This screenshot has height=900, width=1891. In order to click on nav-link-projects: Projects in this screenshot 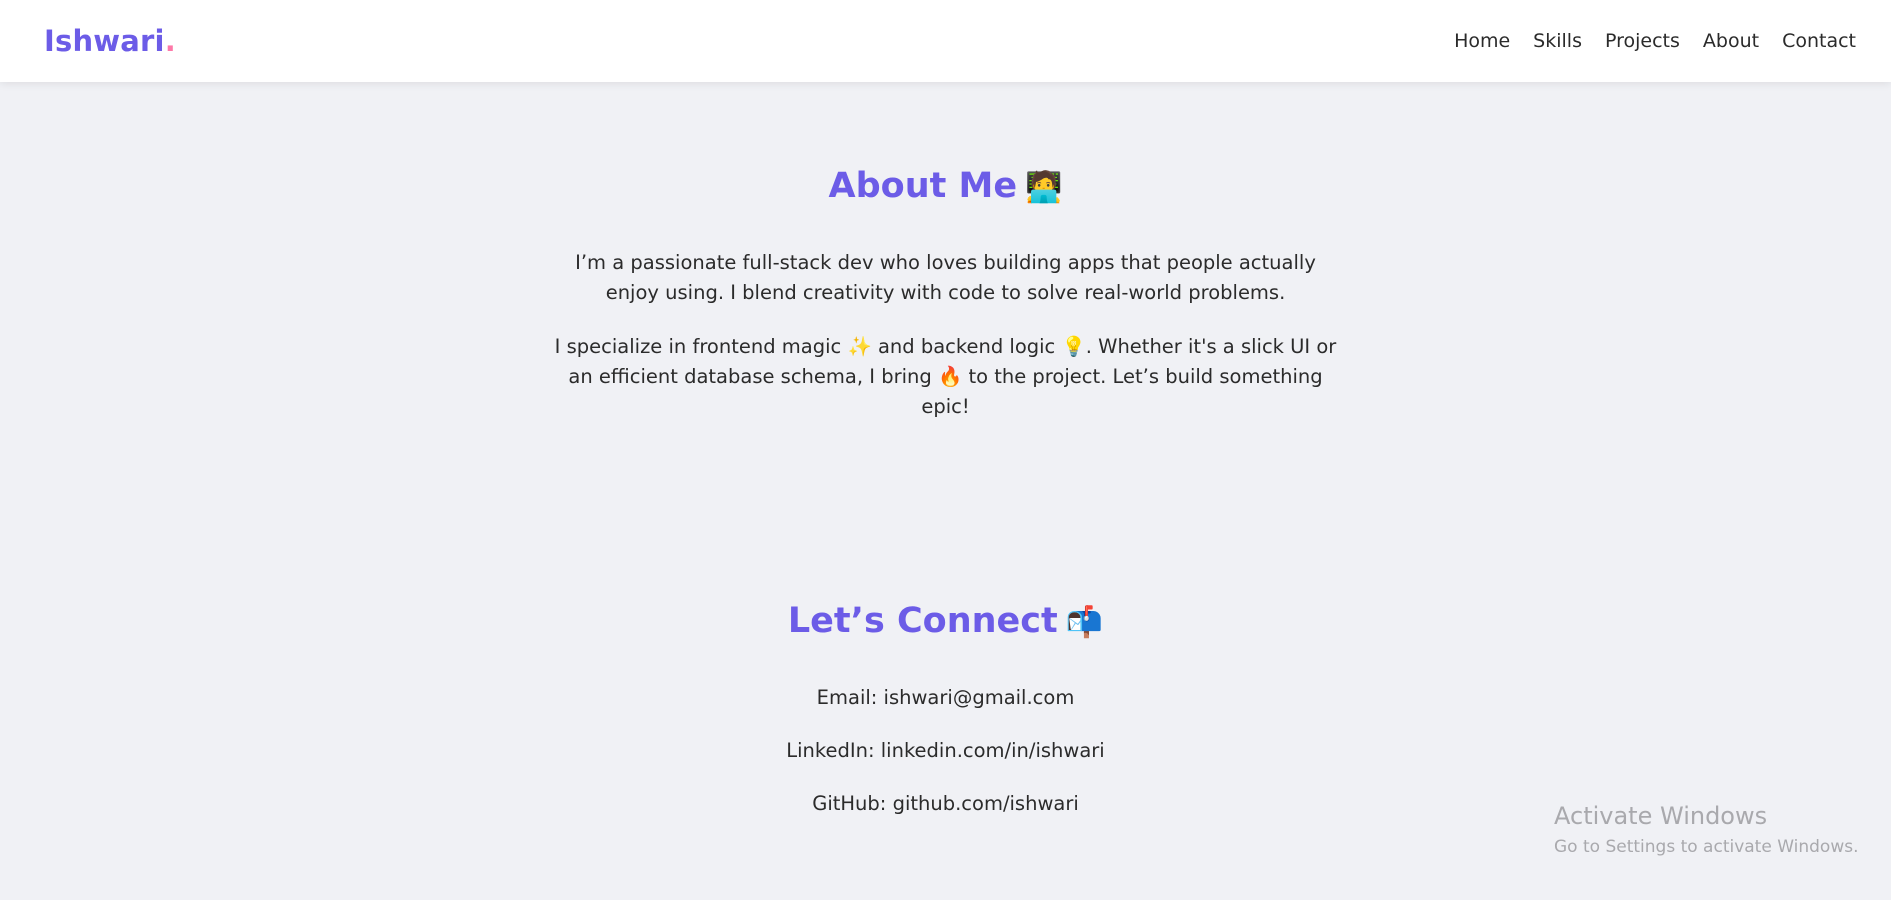, I will do `click(1642, 41)`.